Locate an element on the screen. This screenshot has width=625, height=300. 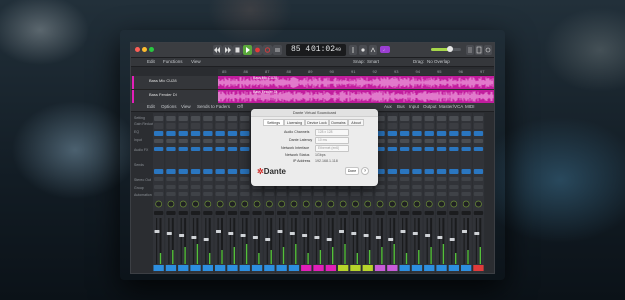
drag-value: No Overlap is located at coordinates (438, 61).